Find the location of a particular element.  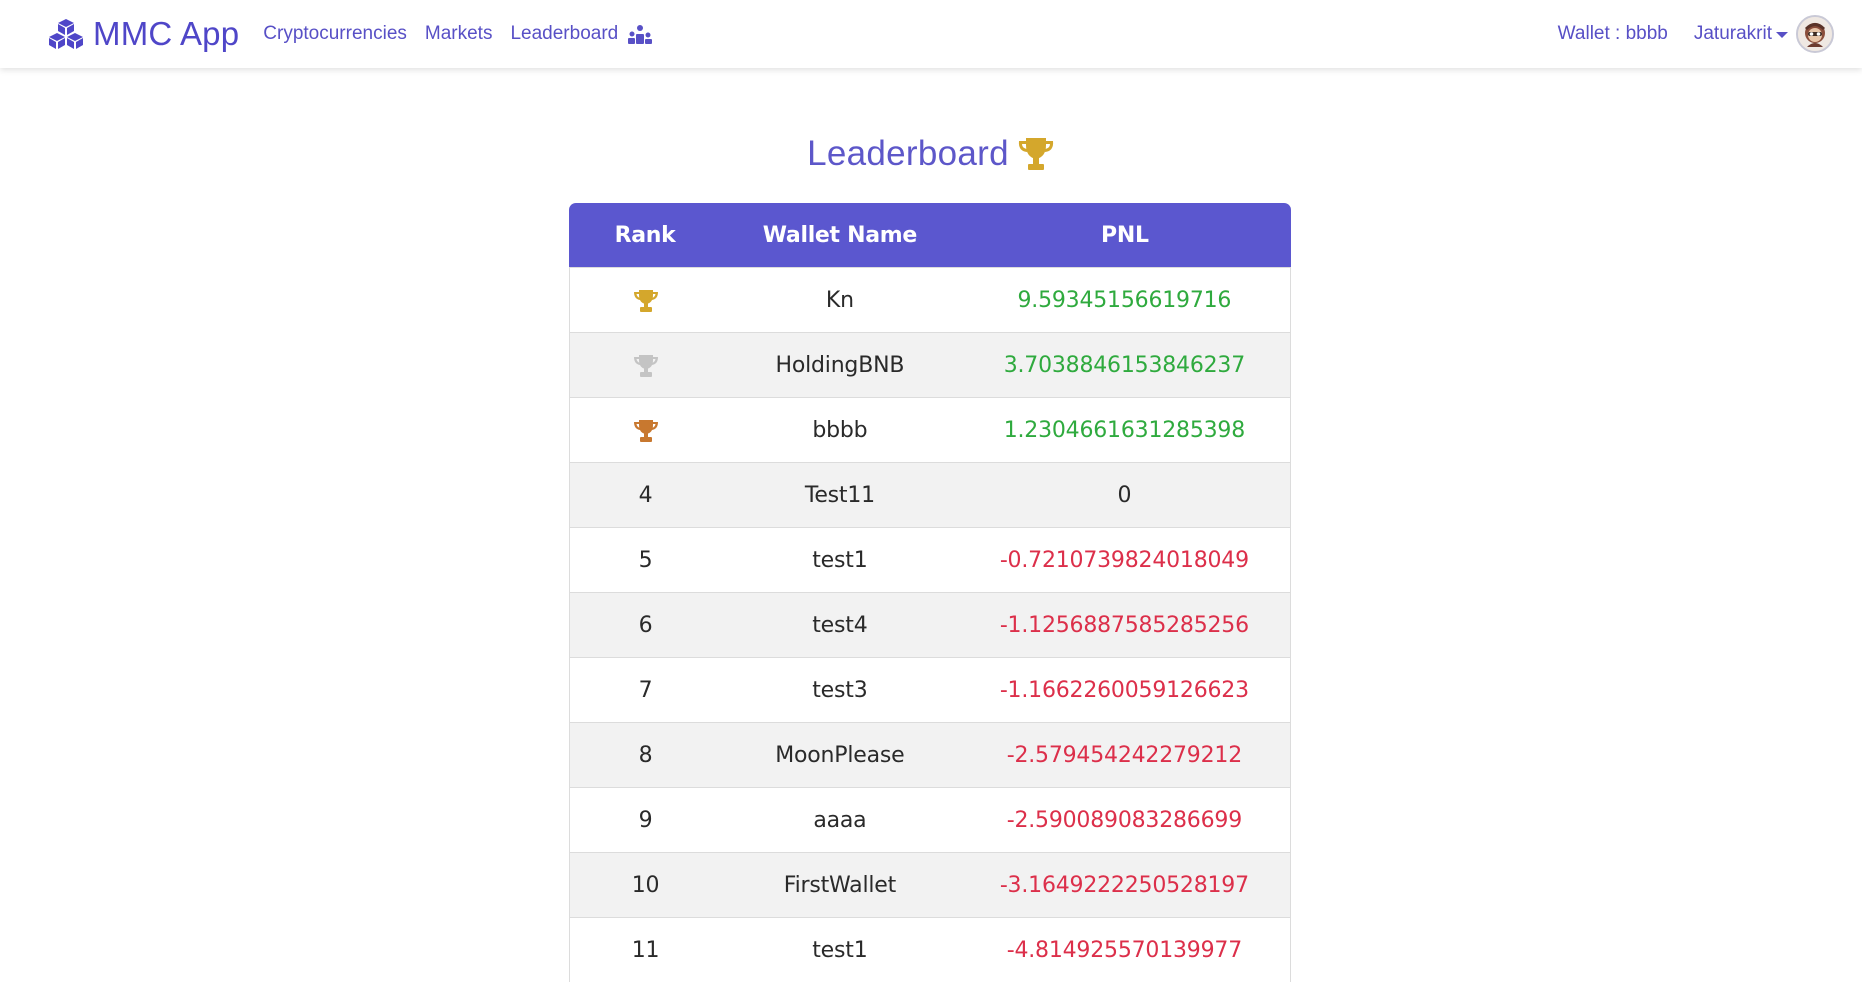

user-name: Jaturakrit is located at coordinates (1732, 33).